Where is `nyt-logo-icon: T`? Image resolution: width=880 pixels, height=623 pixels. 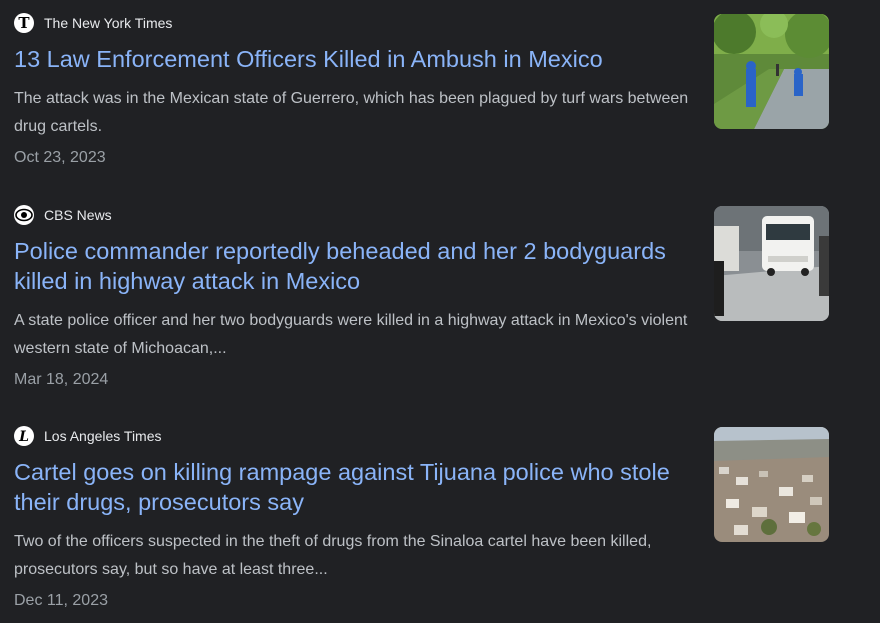 nyt-logo-icon: T is located at coordinates (24, 23).